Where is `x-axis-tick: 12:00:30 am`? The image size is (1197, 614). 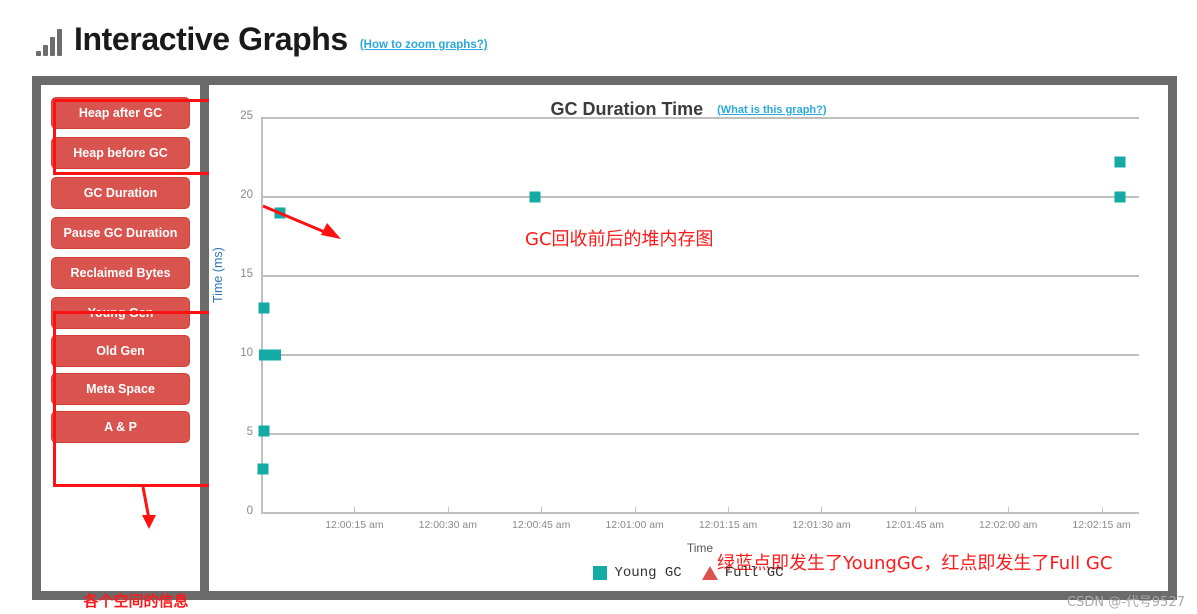
x-axis-tick: 12:00:30 am is located at coordinates (447, 525).